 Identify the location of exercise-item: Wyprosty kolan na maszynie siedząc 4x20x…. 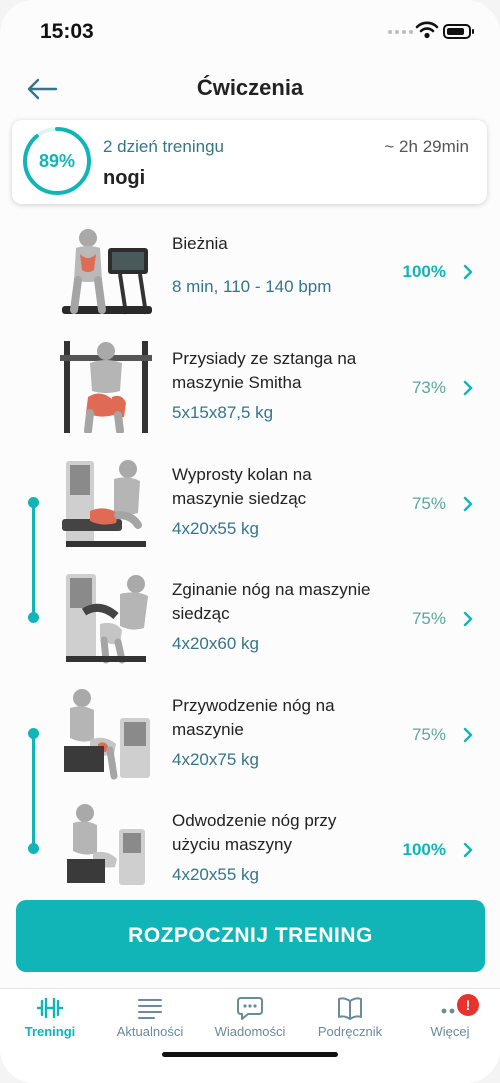
(250, 514).